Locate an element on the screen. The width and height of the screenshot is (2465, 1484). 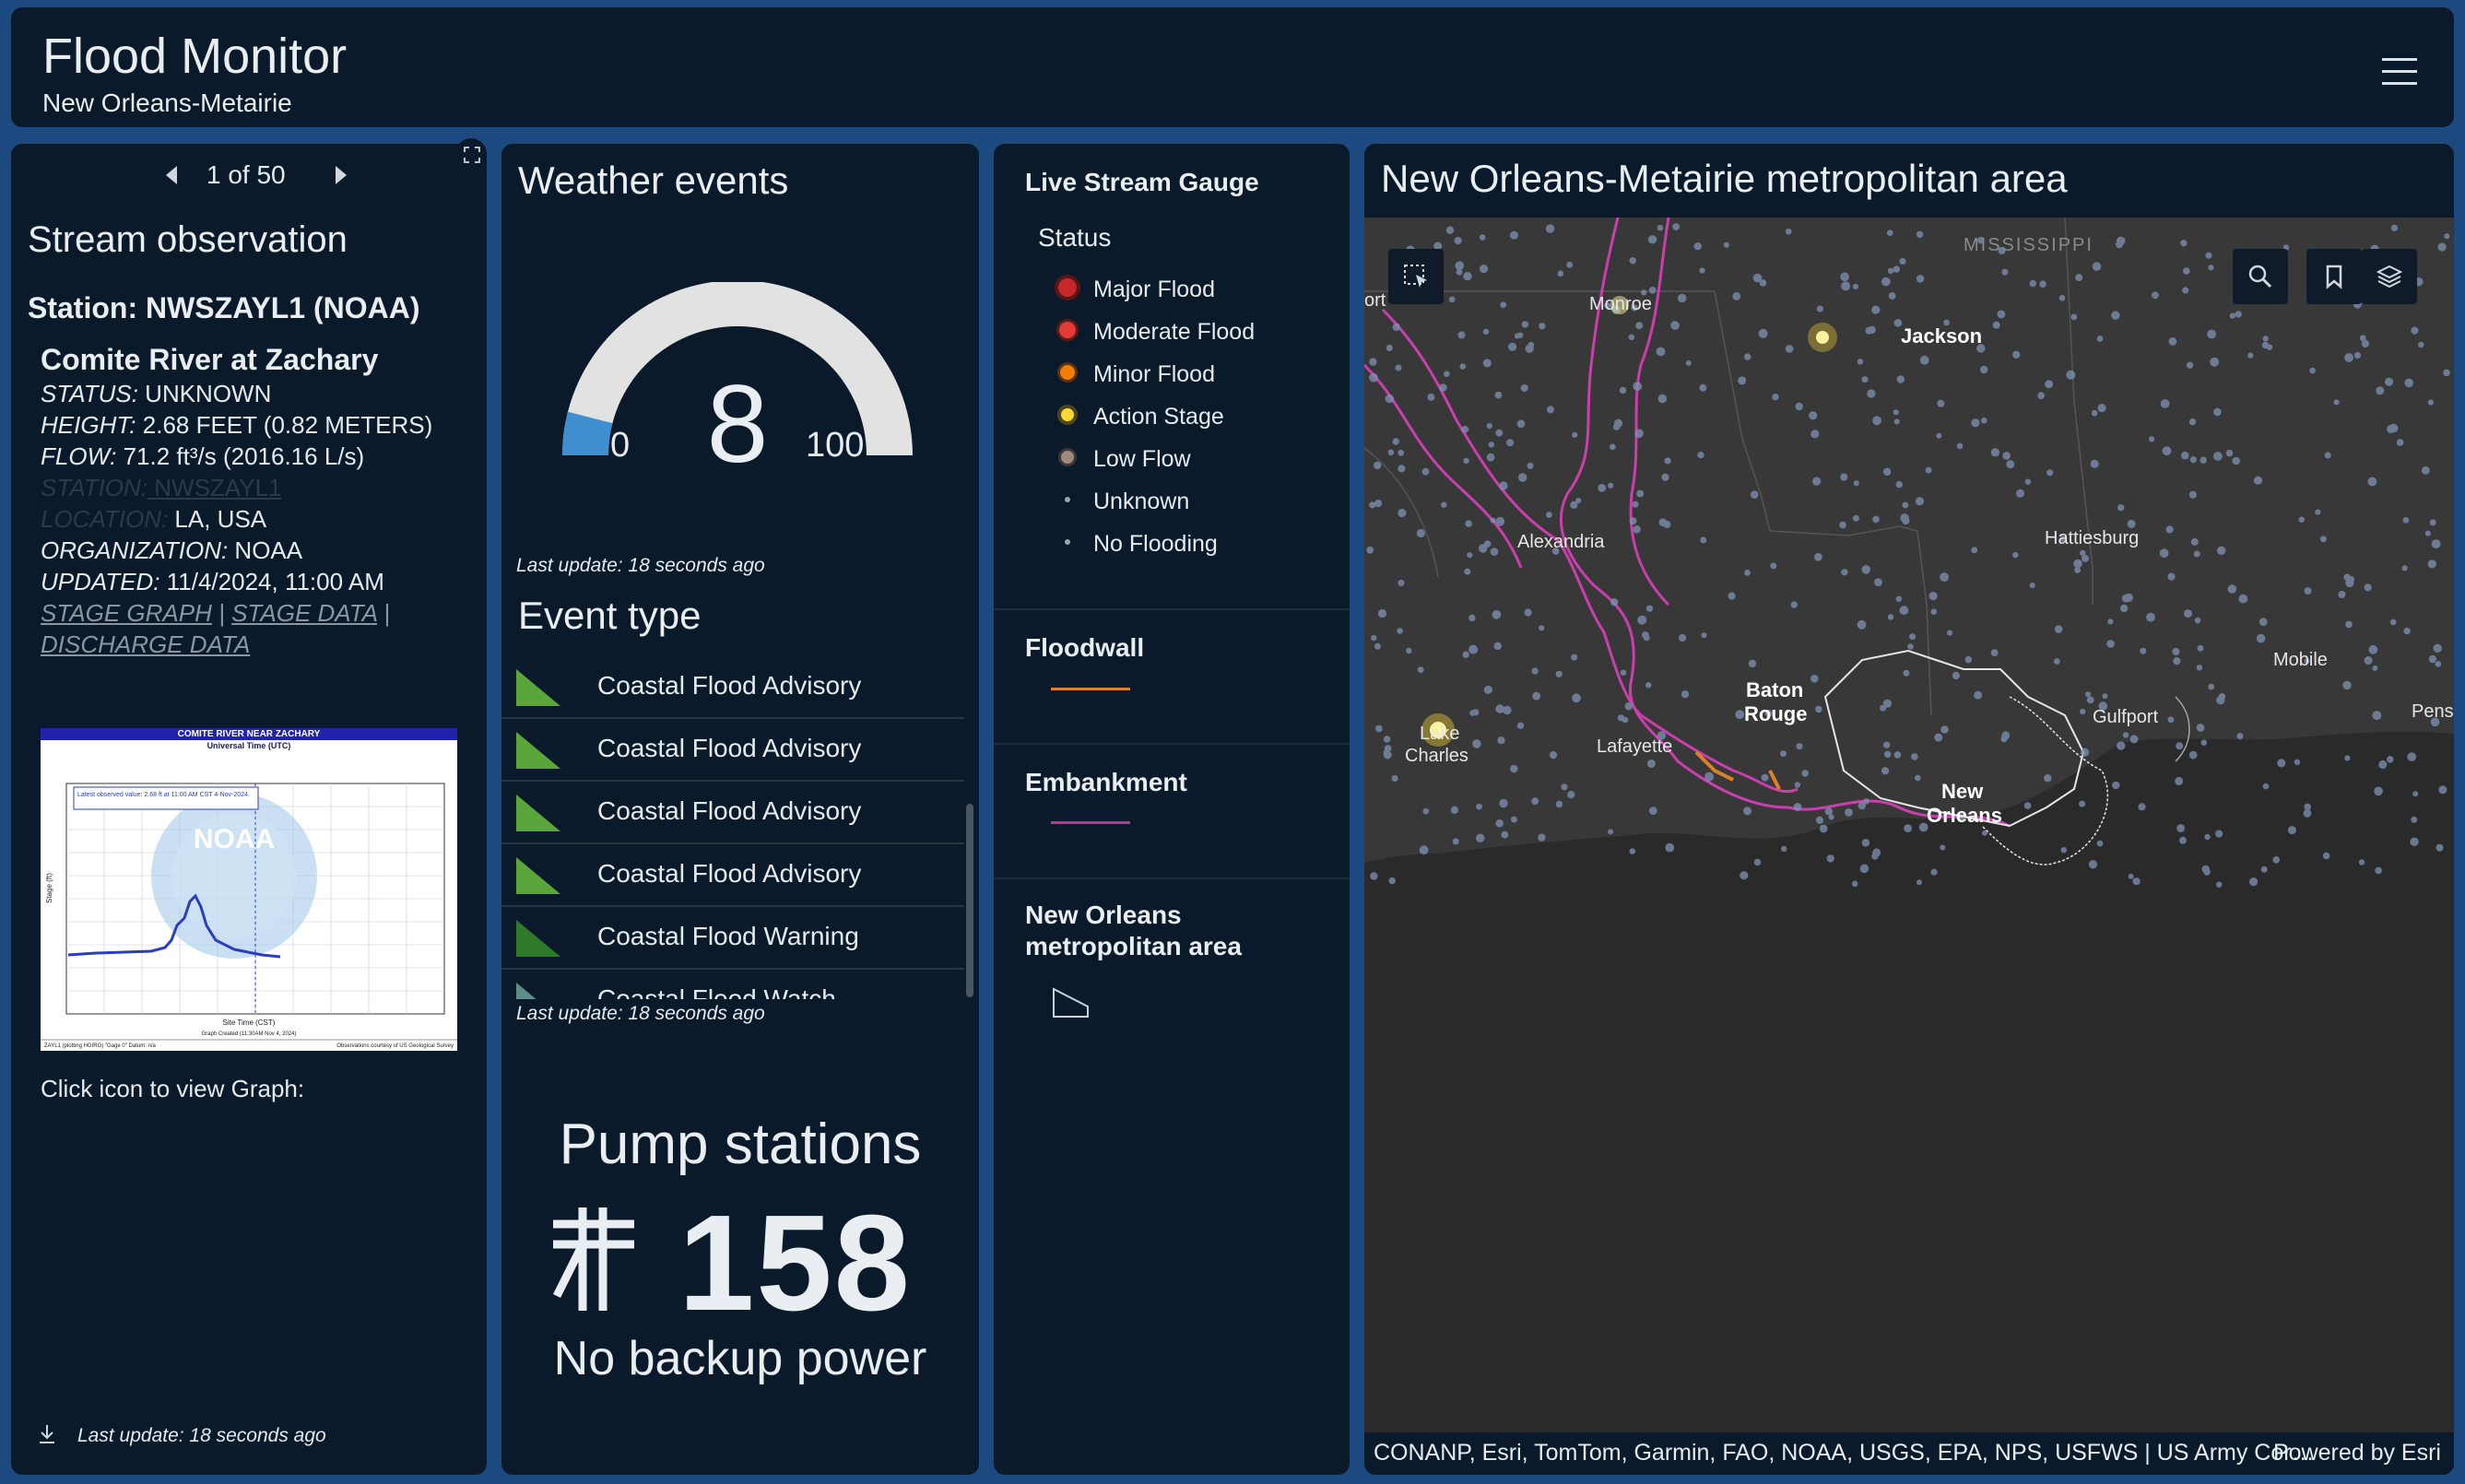
expand-icon is located at coordinates (471, 154).